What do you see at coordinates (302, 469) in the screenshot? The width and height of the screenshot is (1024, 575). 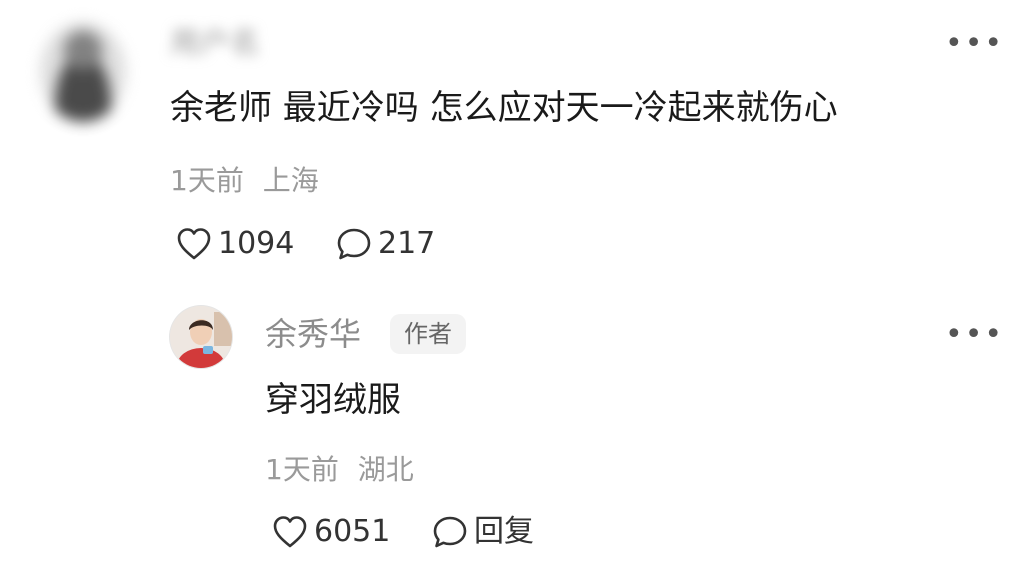 I see `reply-time: 1天前` at bounding box center [302, 469].